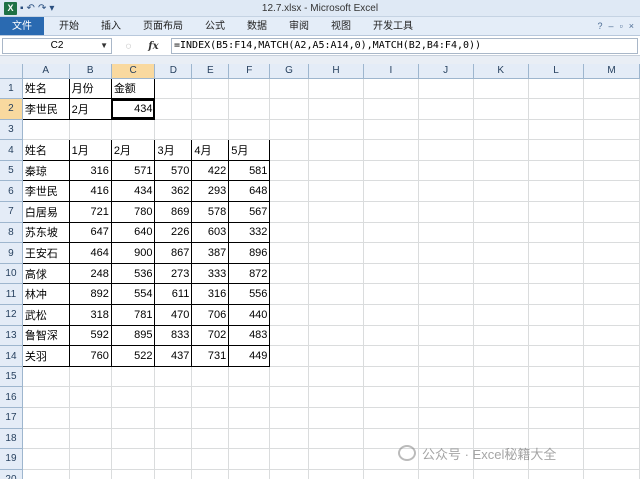  I want to click on column-header-f: F, so click(249, 71).